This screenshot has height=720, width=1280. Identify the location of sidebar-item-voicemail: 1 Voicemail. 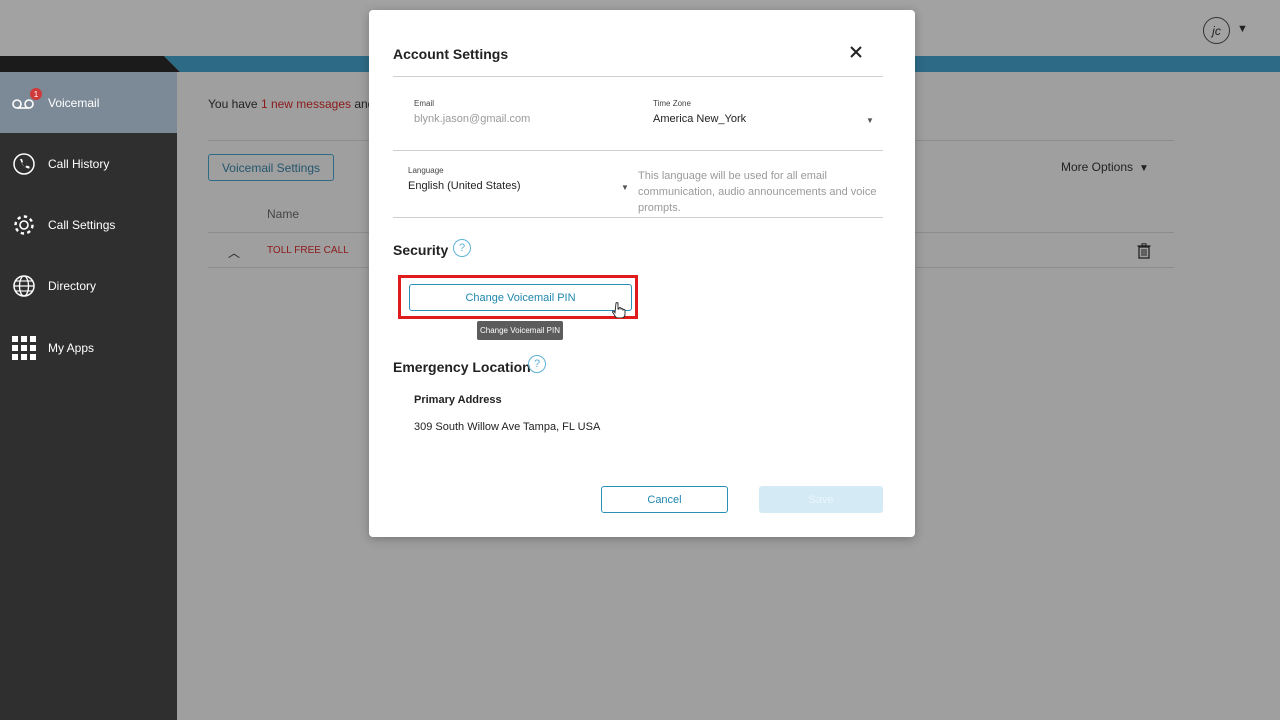
(88, 102).